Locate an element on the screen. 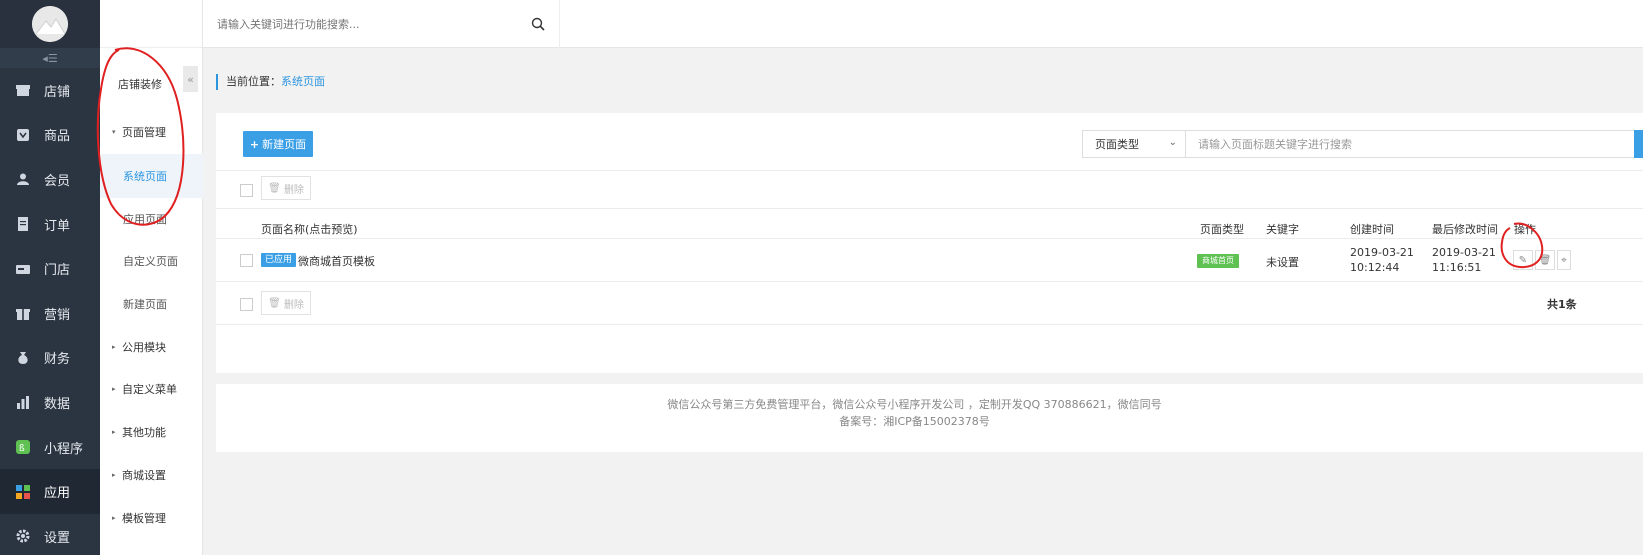 This screenshot has height=555, width=1643. page-type-select: 页面类型 ⌄ is located at coordinates (1134, 144).